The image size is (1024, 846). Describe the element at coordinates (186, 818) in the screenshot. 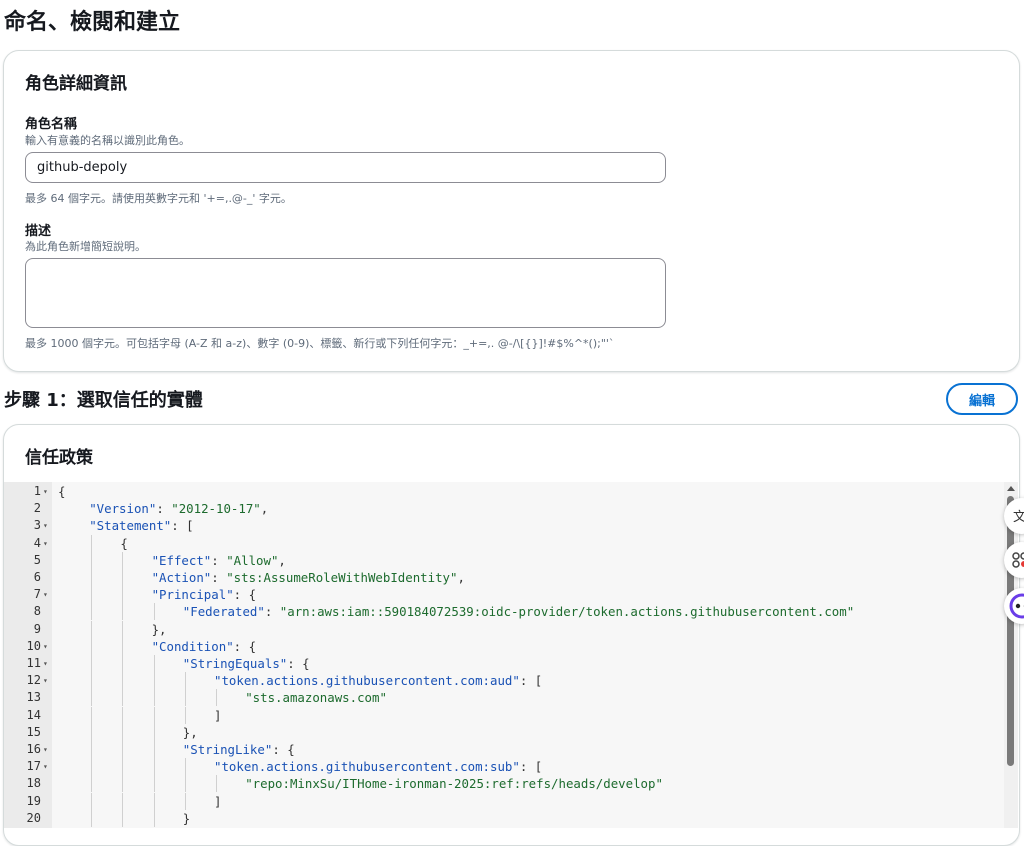

I see `json-punctuation: }` at that location.